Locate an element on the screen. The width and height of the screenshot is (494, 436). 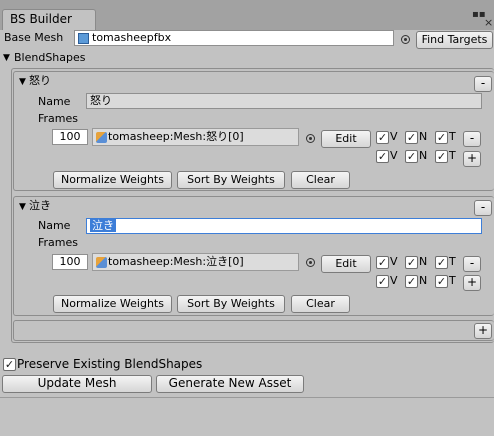
window-tab: BS Builder is located at coordinates (49, 19).